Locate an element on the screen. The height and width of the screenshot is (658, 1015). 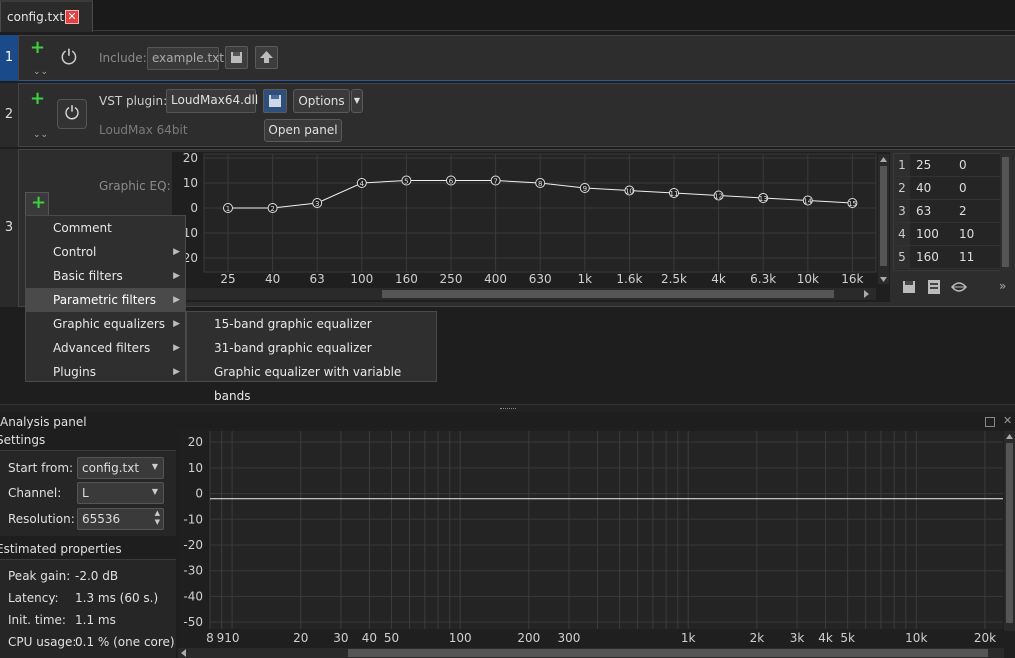
settings-title: Settings is located at coordinates (23, 440).